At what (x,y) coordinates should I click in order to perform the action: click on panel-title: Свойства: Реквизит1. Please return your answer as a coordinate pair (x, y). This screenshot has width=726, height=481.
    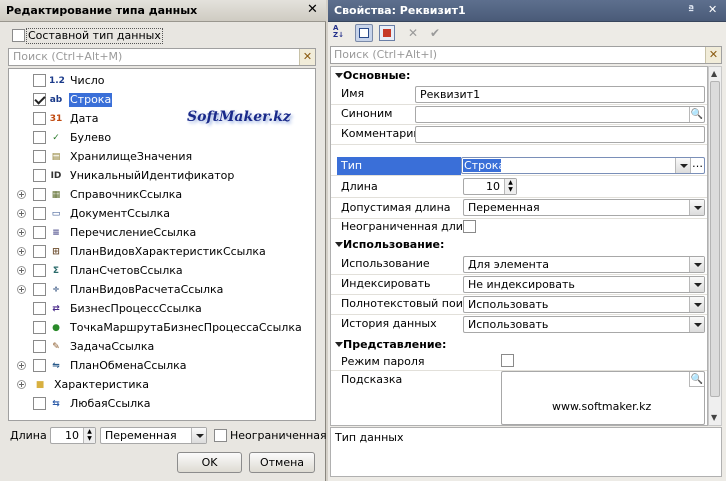
    Looking at the image, I should click on (400, 10).